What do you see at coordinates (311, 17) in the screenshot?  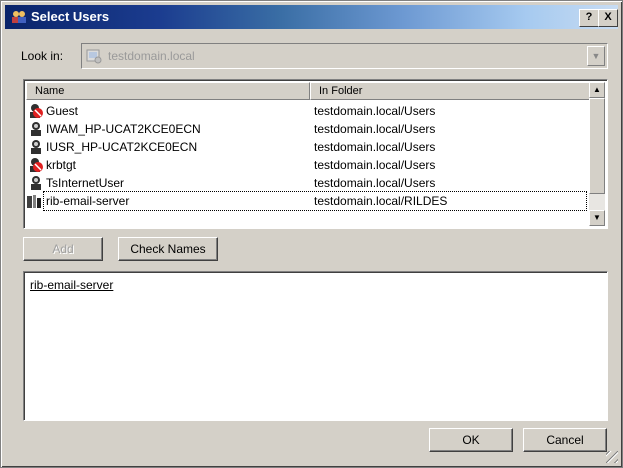 I see `title-bar: Select Users ? X` at bounding box center [311, 17].